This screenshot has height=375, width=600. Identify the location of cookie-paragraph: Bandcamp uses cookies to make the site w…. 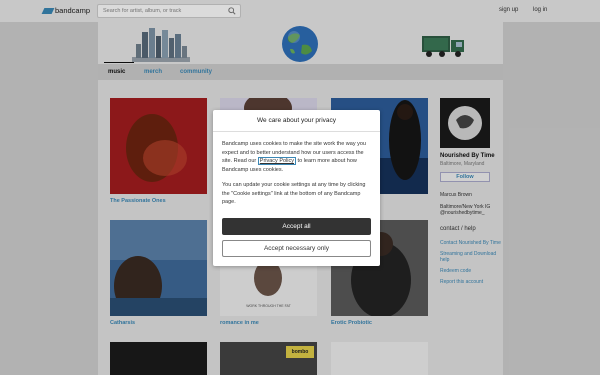
(298, 157).